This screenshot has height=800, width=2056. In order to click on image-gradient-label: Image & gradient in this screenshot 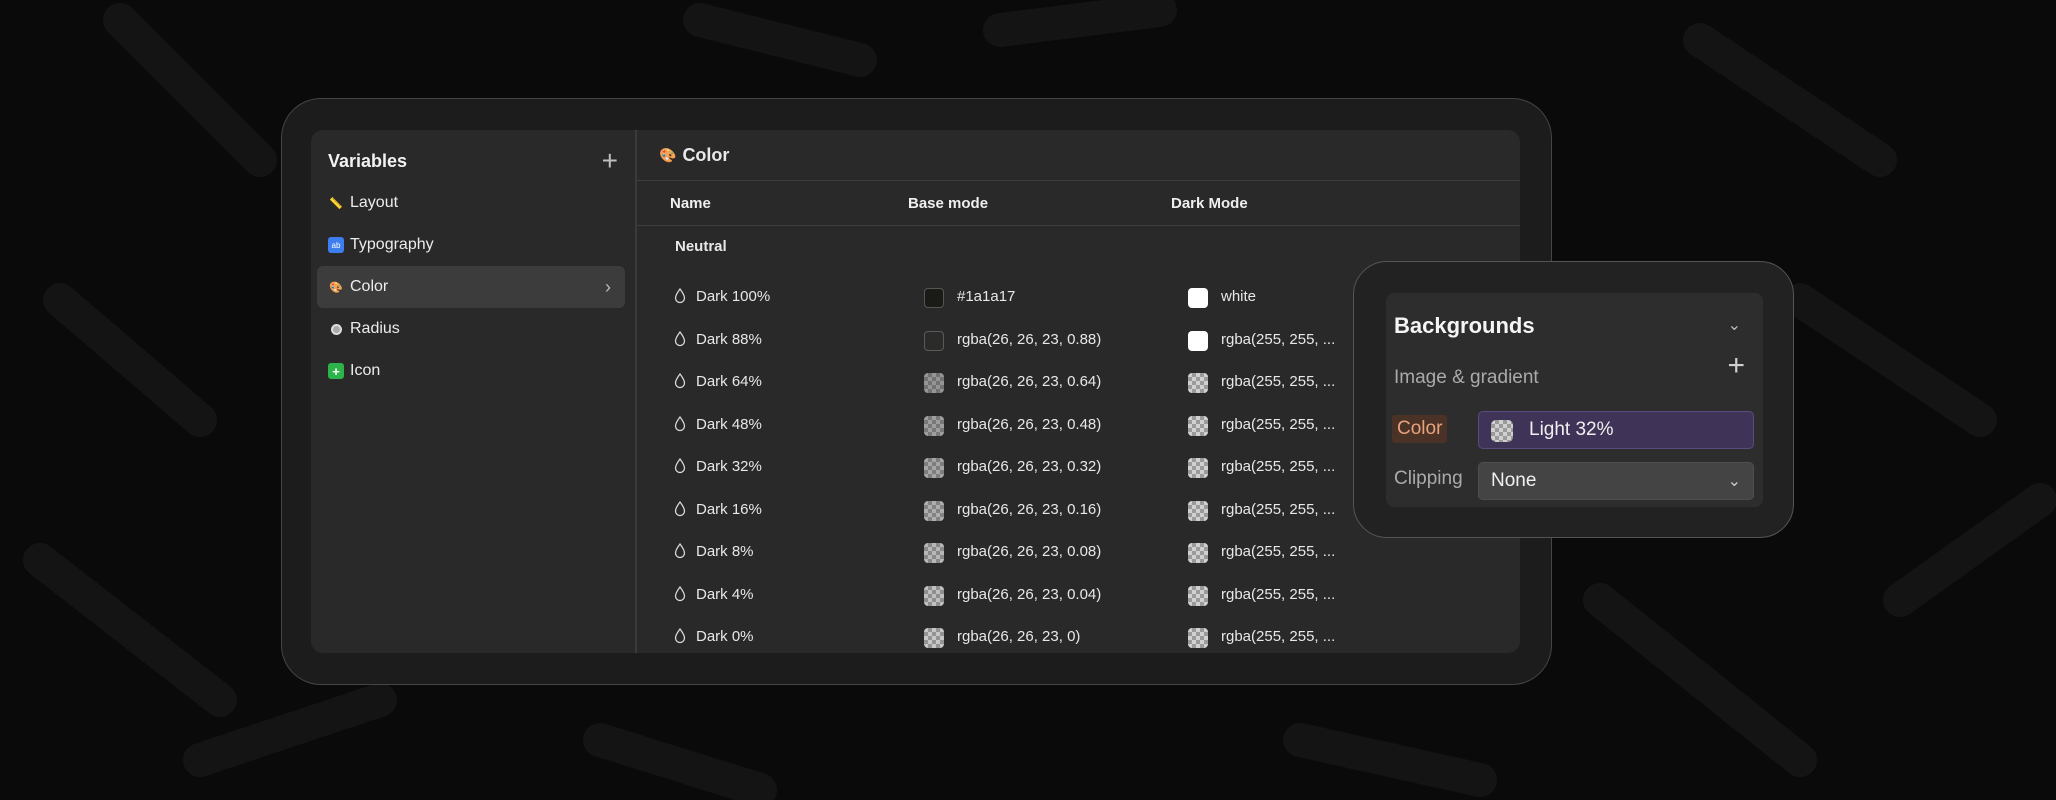, I will do `click(1466, 377)`.